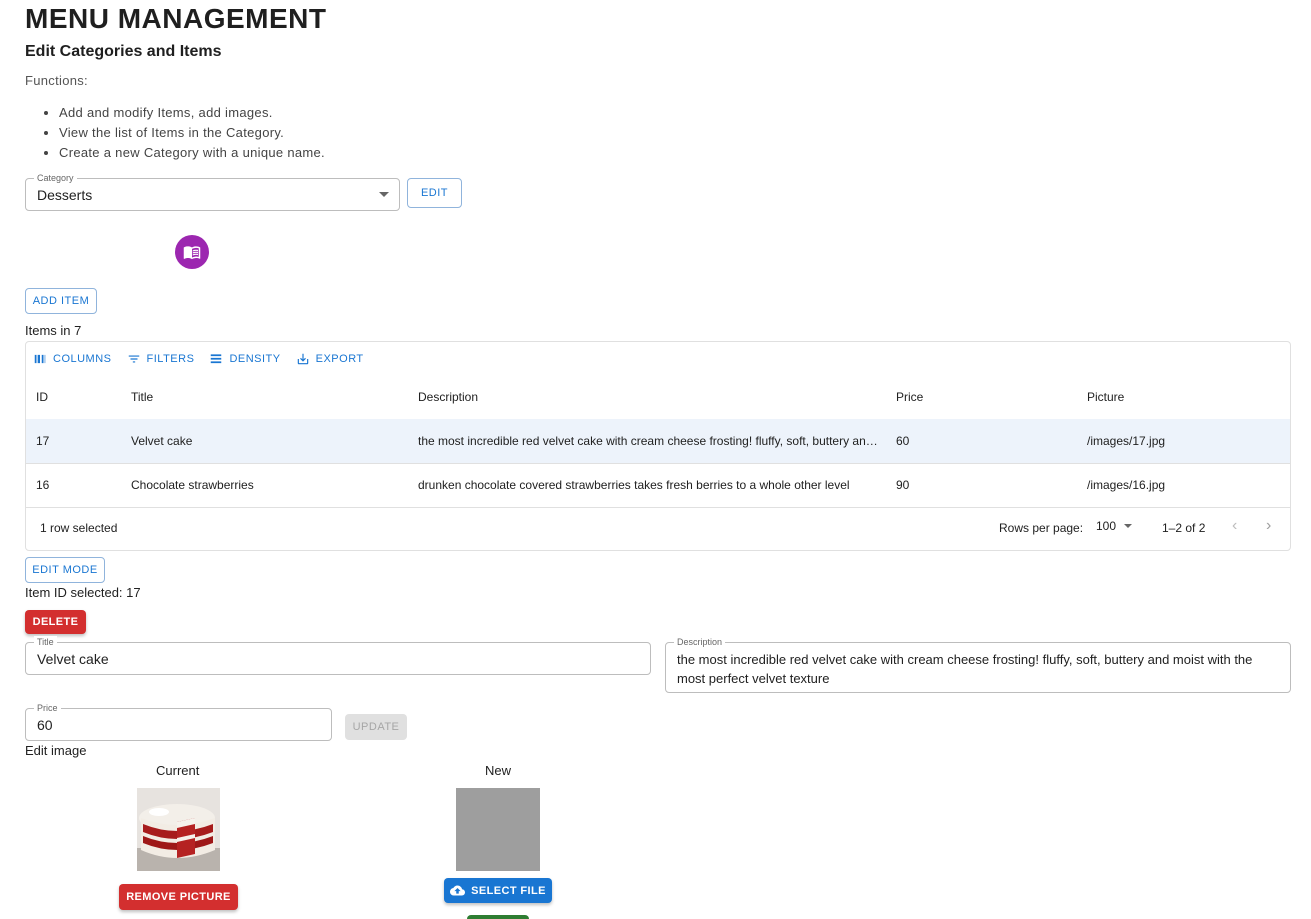 Image resolution: width=1311 pixels, height=919 pixels. Describe the element at coordinates (903, 441) in the screenshot. I see `cell-price: 60` at that location.